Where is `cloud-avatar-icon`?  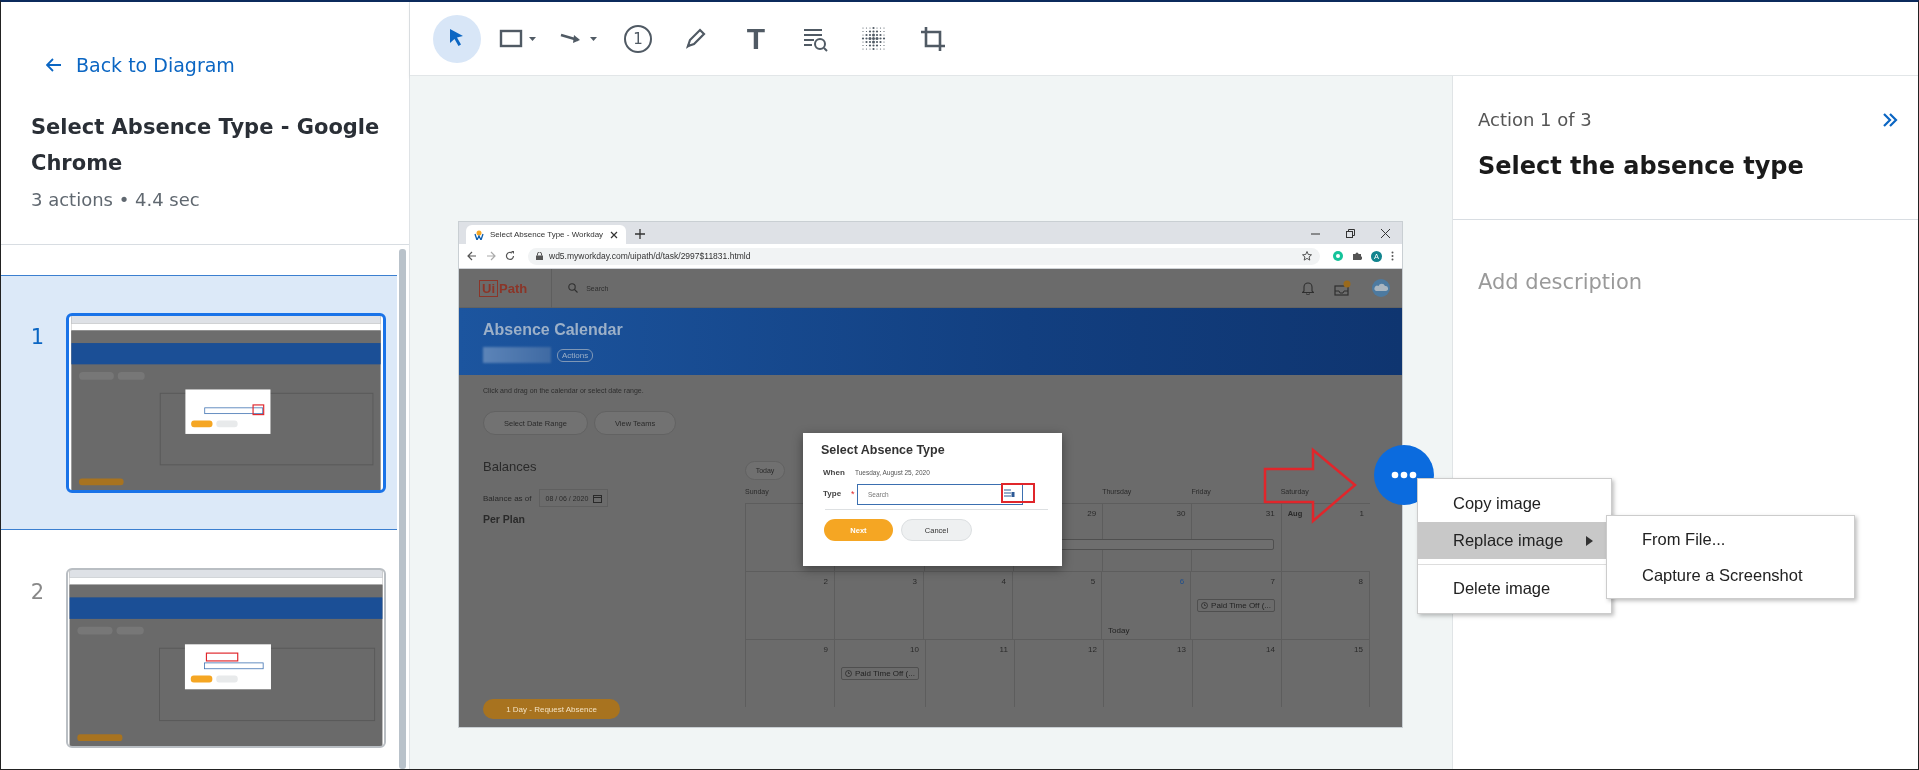 cloud-avatar-icon is located at coordinates (1381, 288).